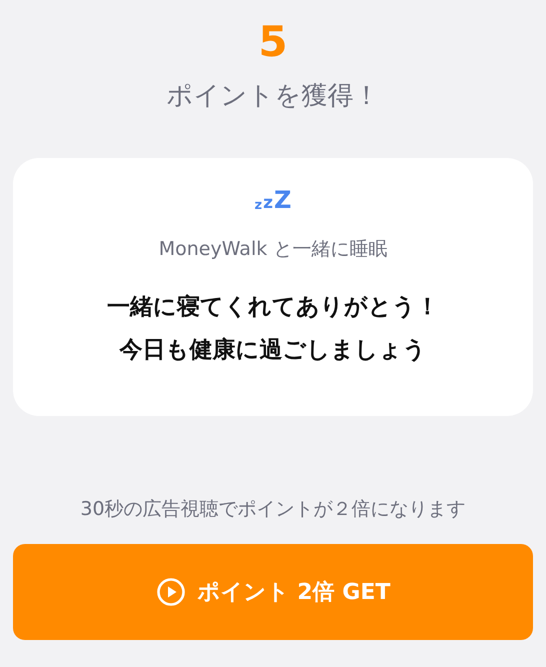 The image size is (546, 667). What do you see at coordinates (171, 592) in the screenshot?
I see `play-icon` at bounding box center [171, 592].